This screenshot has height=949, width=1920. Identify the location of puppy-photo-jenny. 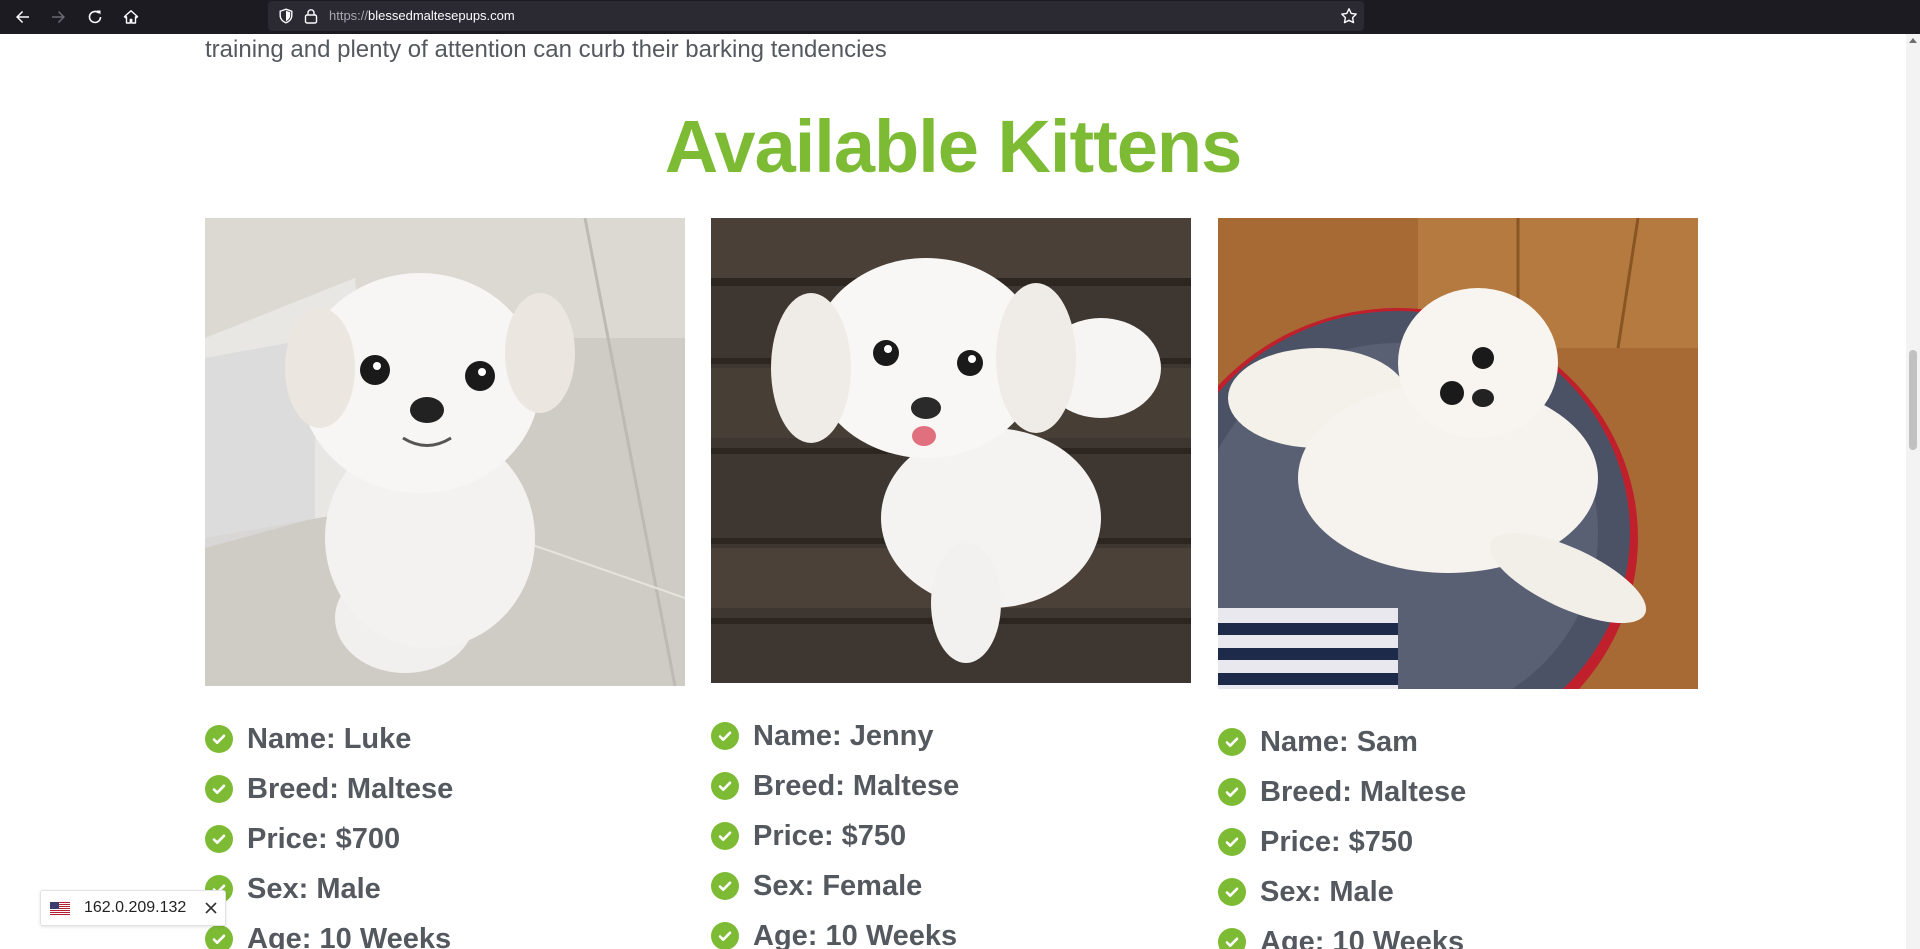
(951, 450).